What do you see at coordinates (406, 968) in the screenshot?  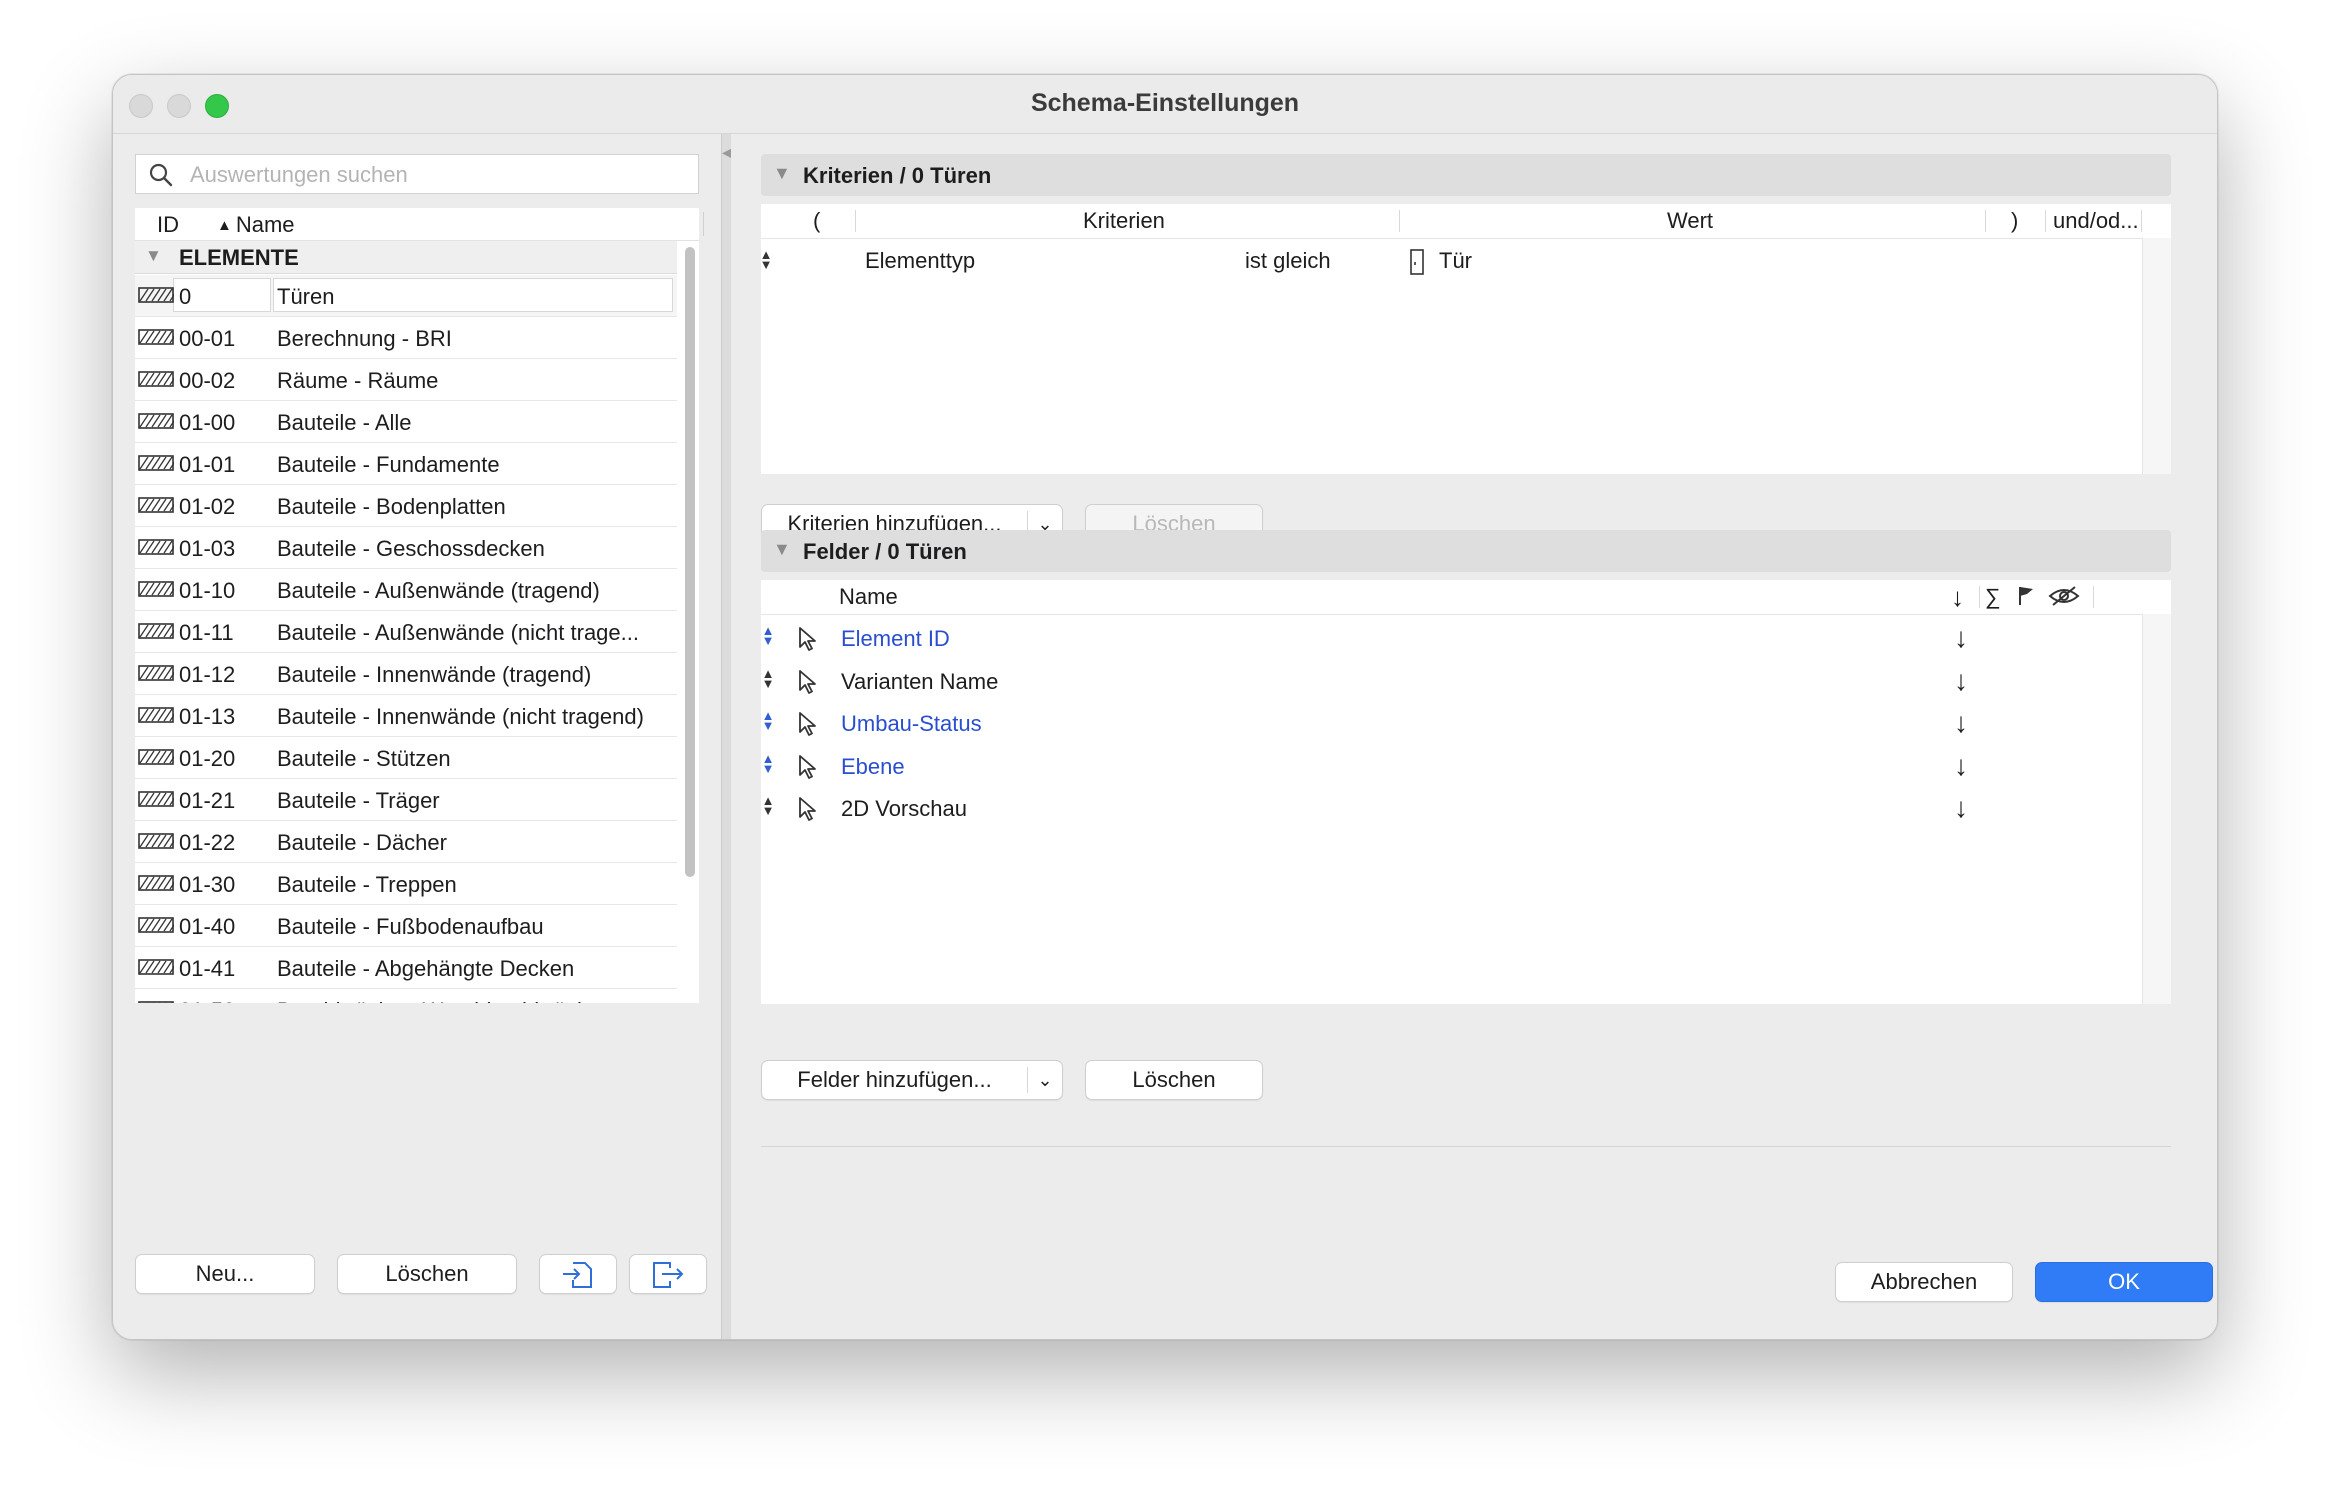 I see `schedule-row: 01-41 Bauteile - Abgehängte Decken` at bounding box center [406, 968].